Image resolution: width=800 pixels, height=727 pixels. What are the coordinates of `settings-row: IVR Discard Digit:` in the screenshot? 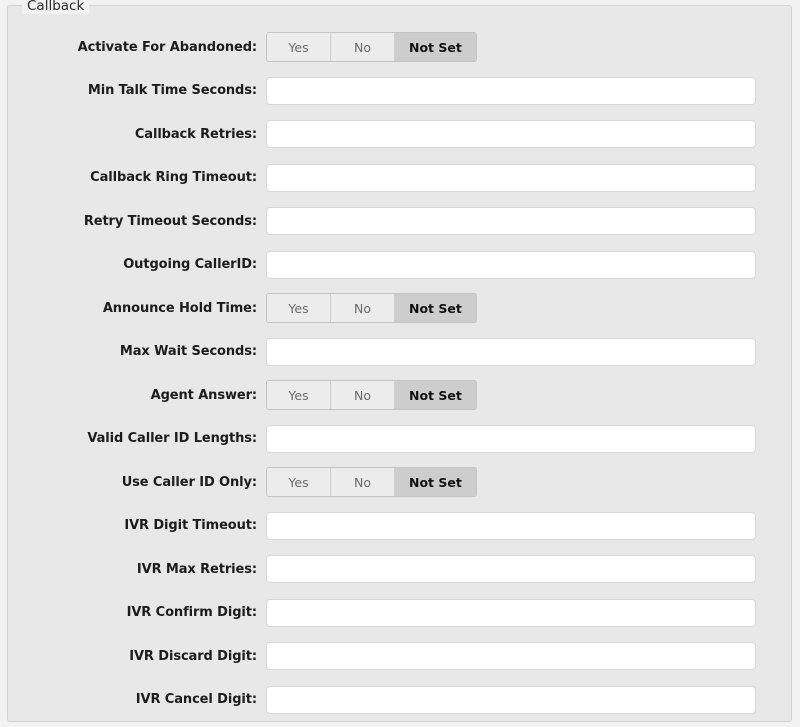 It's located at (399, 656).